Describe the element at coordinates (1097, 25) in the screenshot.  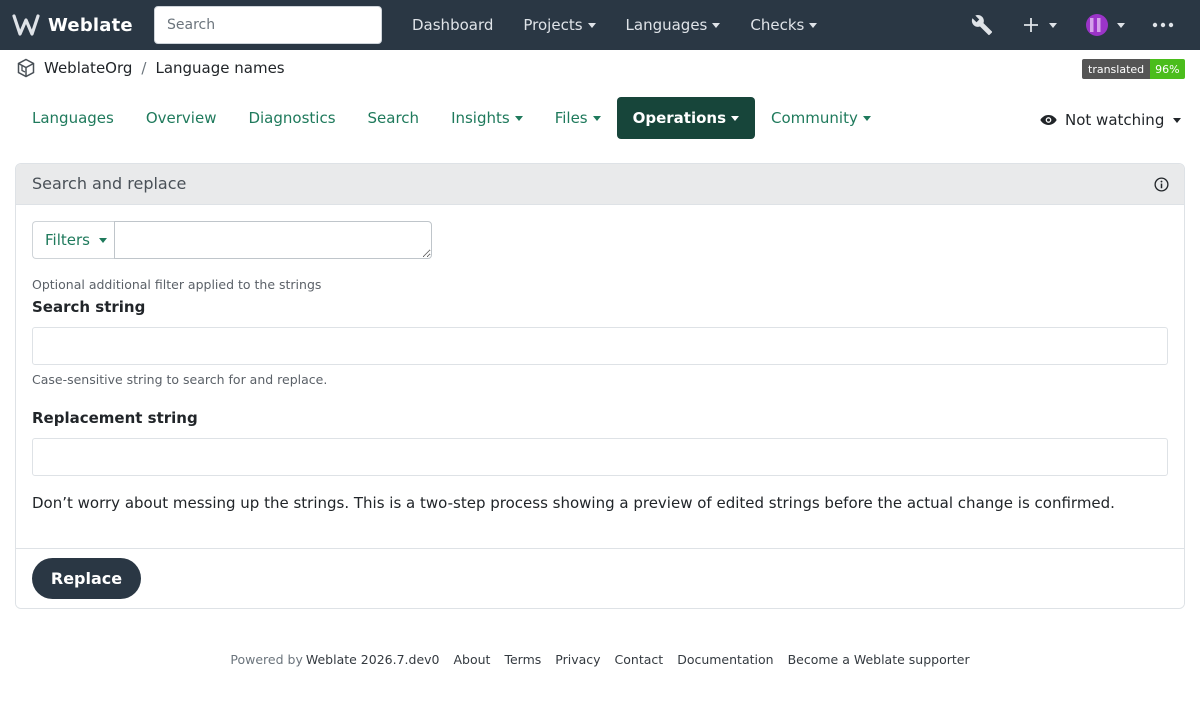
I see `avatar` at that location.